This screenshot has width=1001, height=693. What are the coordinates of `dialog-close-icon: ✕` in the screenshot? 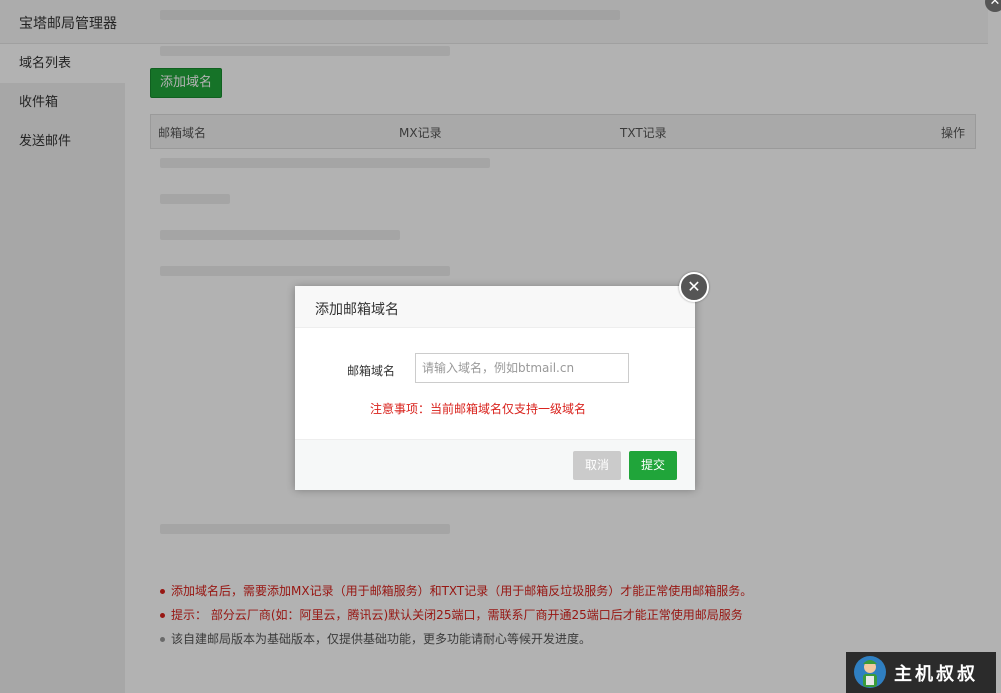 It's located at (694, 287).